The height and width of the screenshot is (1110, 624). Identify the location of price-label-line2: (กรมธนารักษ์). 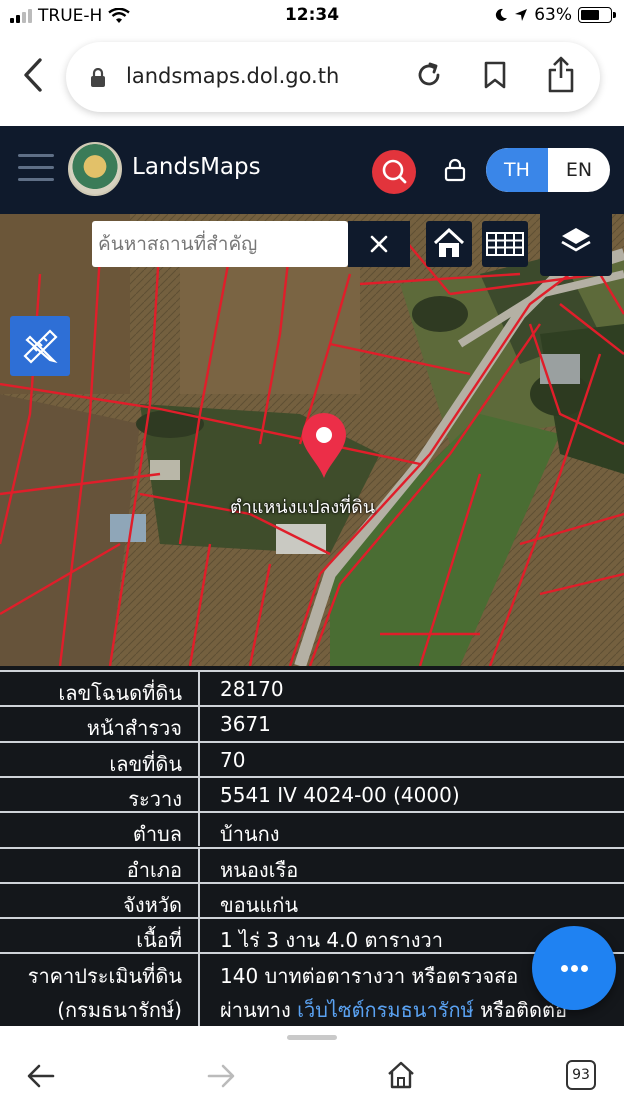
(119, 1010).